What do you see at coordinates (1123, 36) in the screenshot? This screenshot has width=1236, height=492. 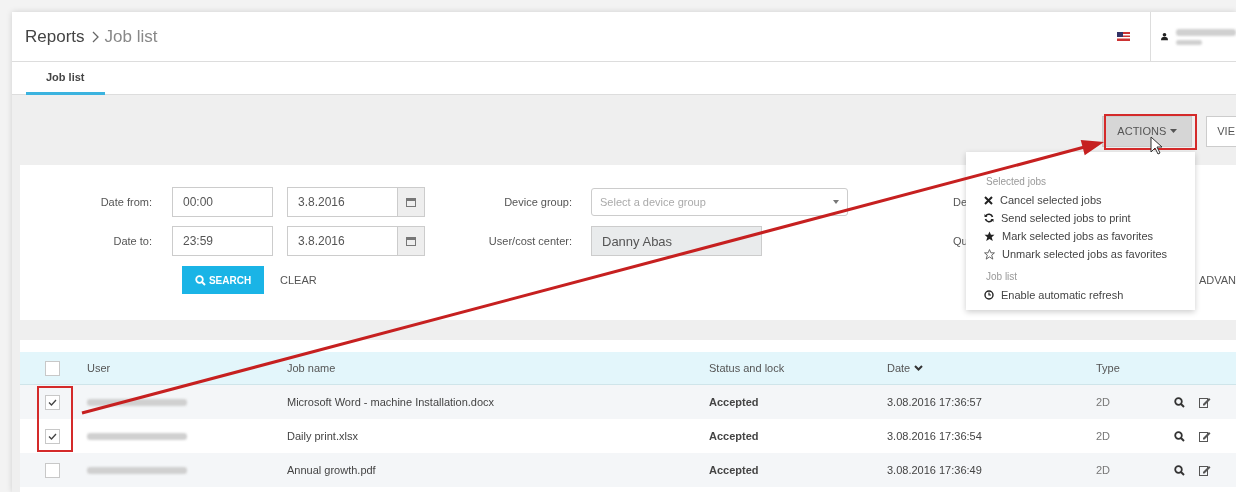 I see `flag-icon` at bounding box center [1123, 36].